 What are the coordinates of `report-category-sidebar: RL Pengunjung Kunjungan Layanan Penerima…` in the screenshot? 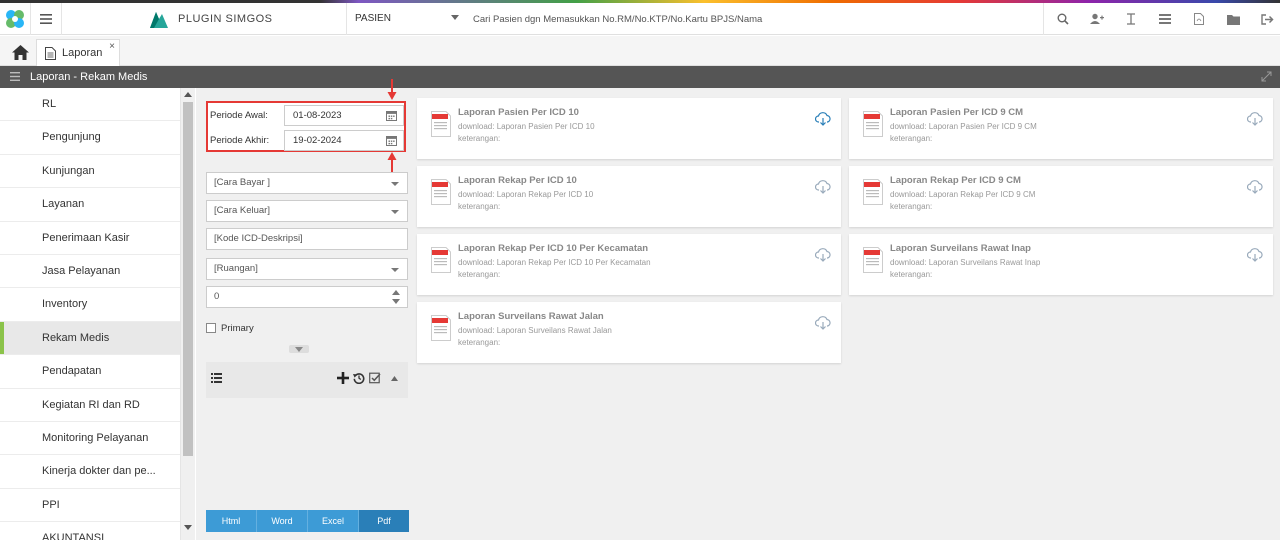 It's located at (90, 314).